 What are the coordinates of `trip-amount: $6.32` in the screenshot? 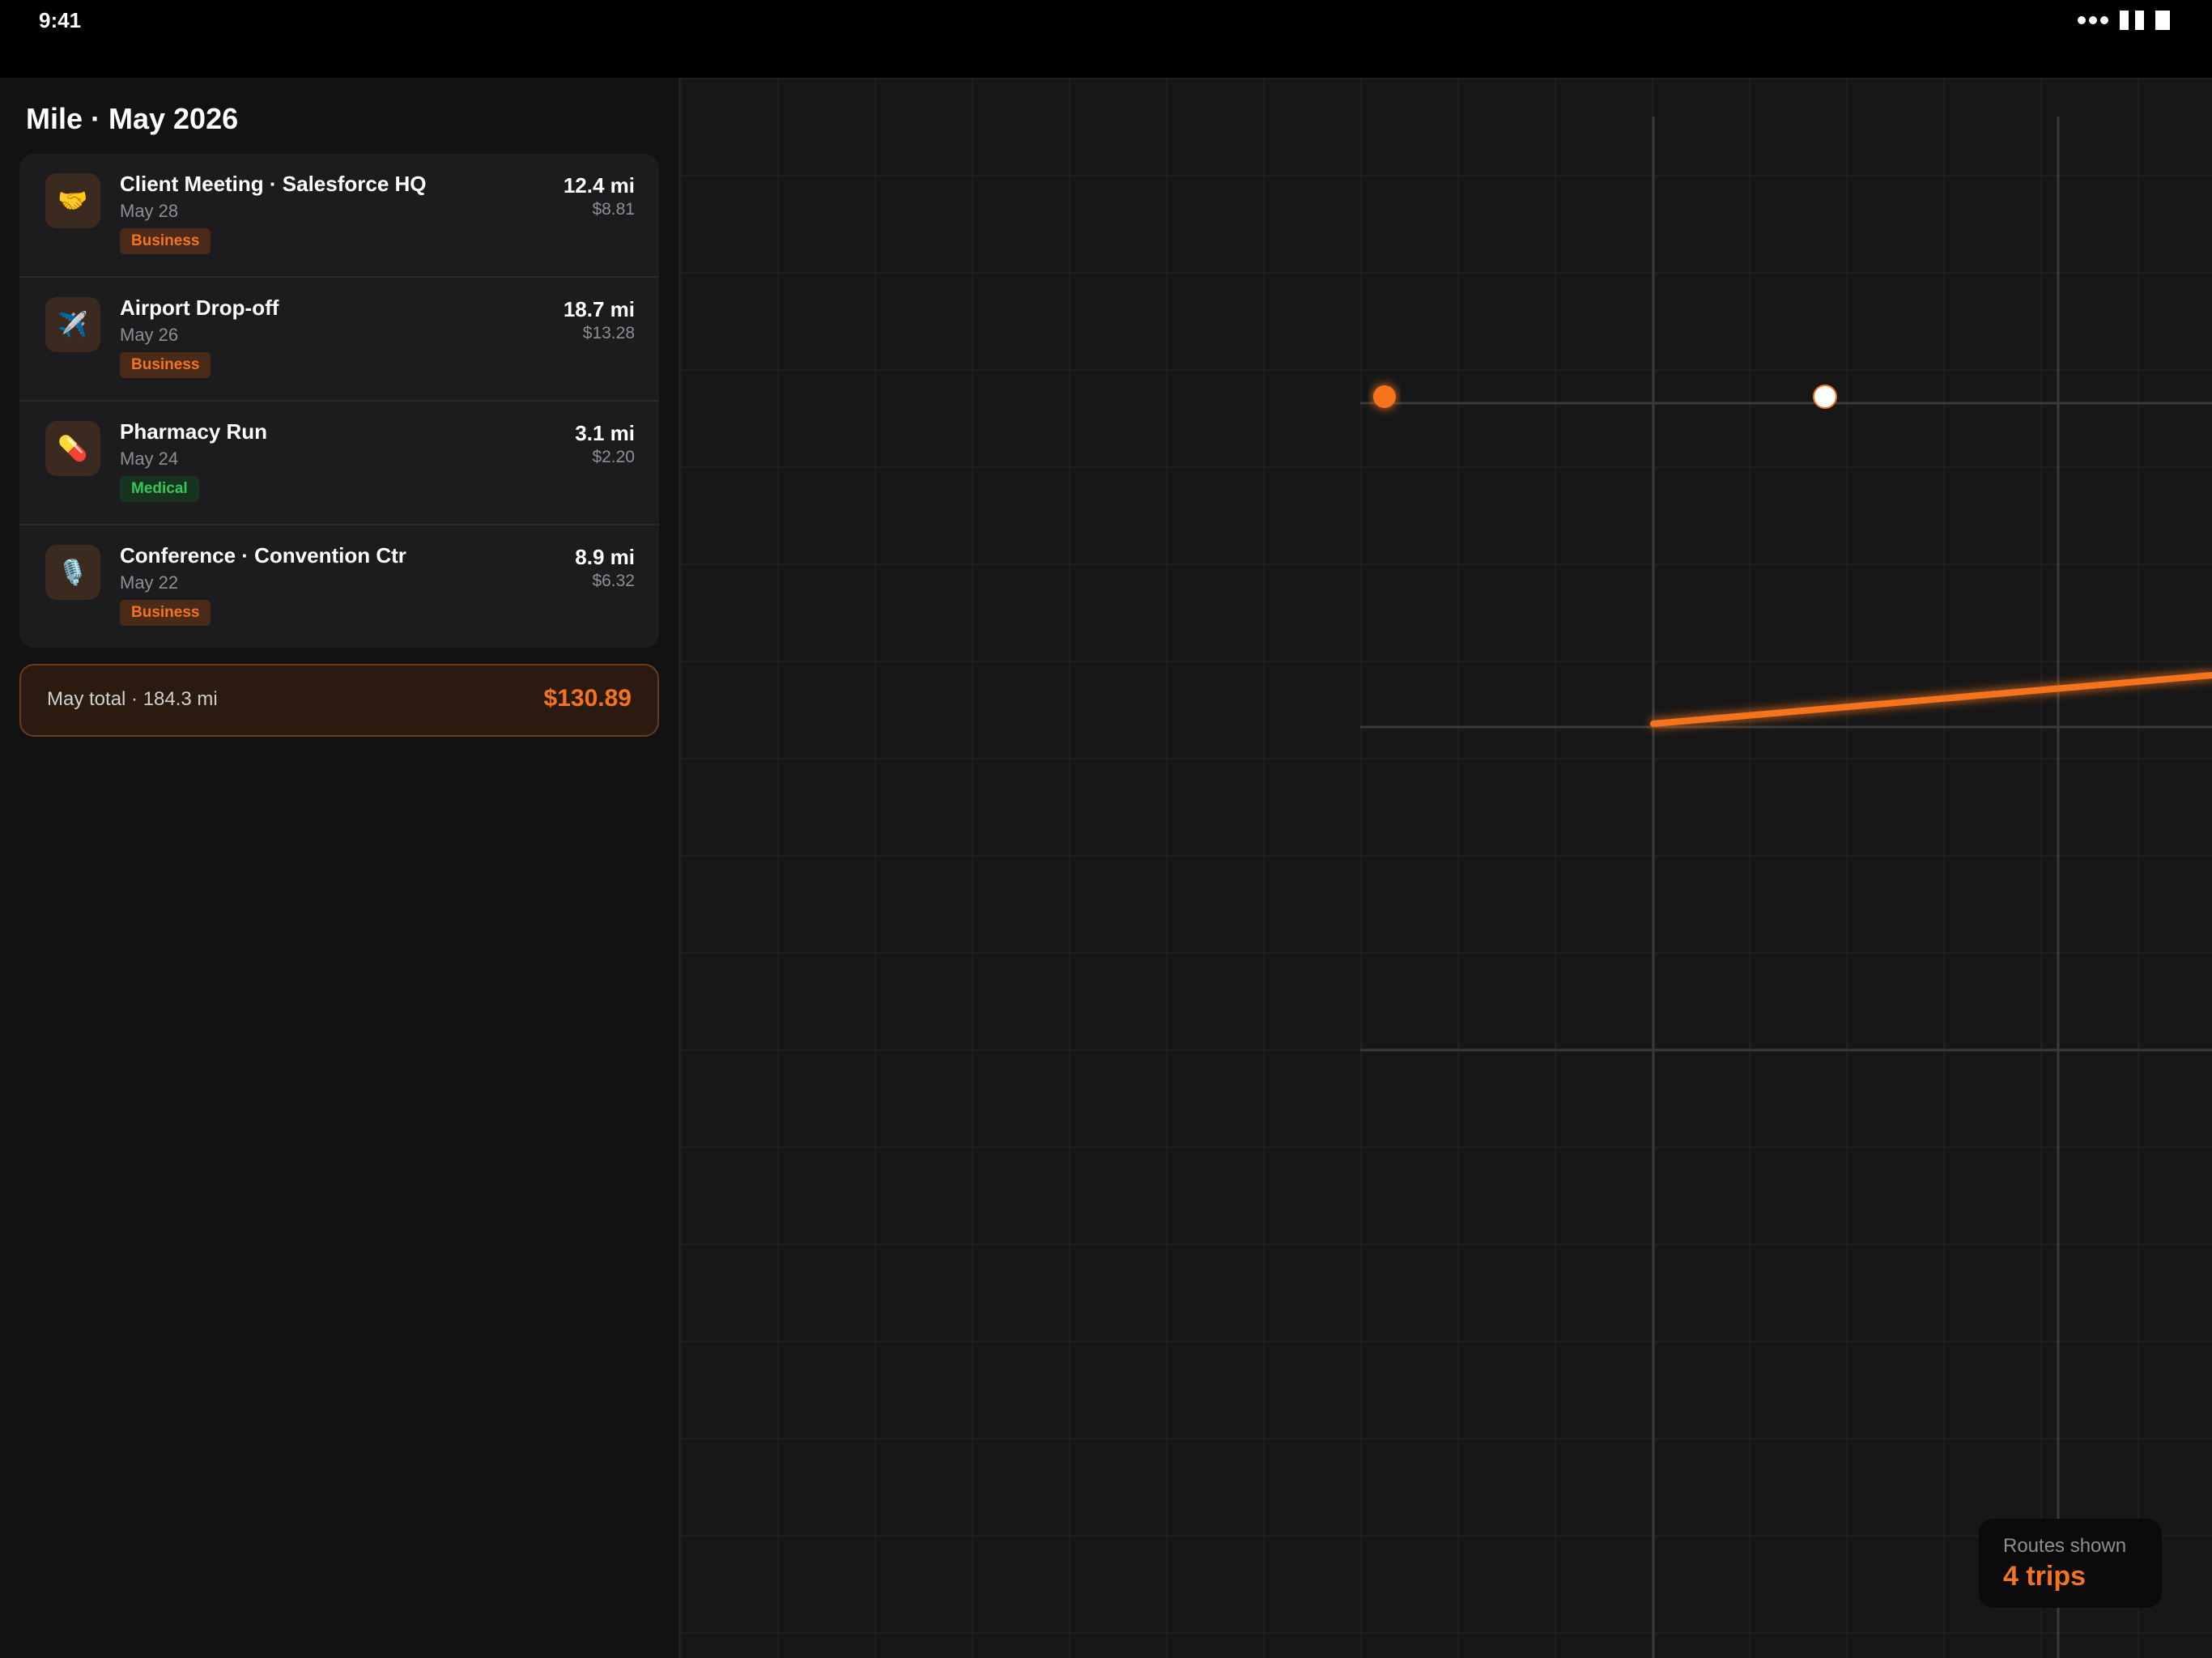 It's located at (614, 581).